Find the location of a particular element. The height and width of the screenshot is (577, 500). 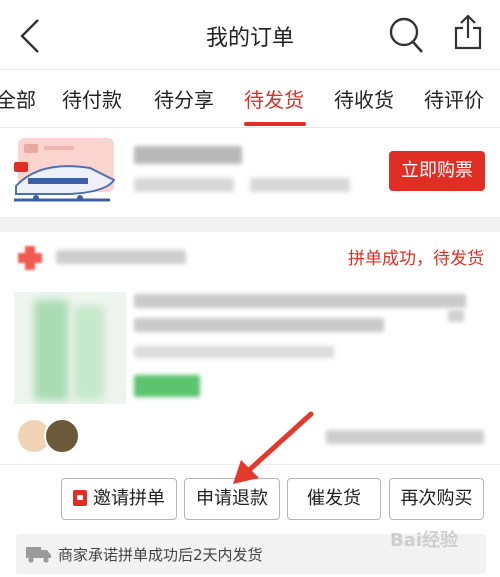

tab-pending-review: 待评价 is located at coordinates (454, 98).